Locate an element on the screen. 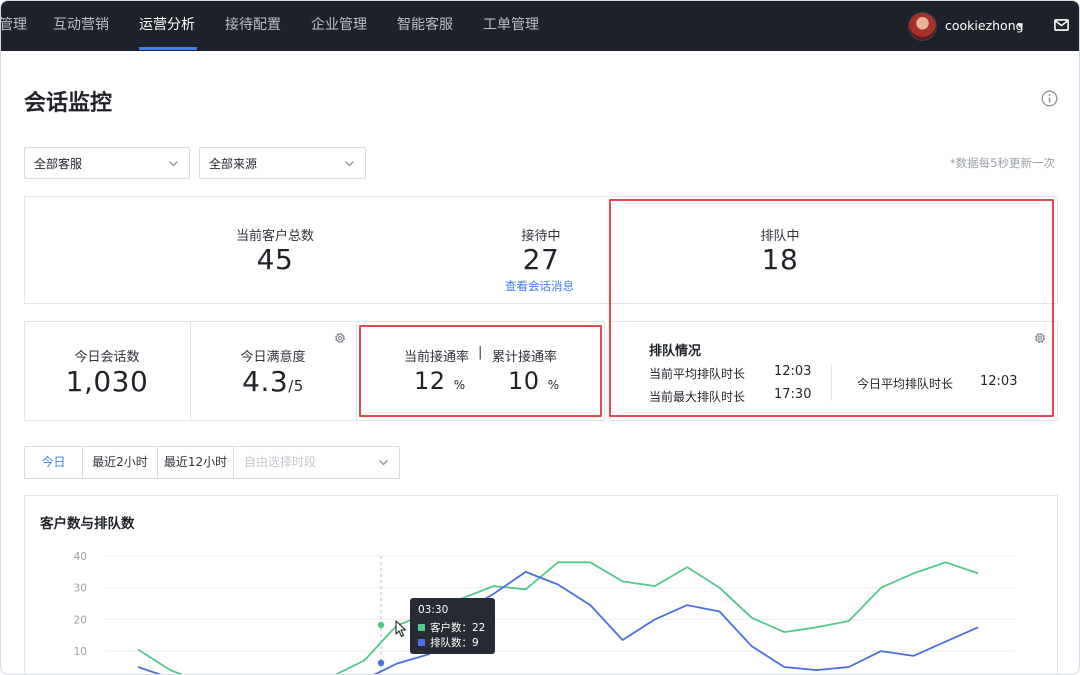  satisfaction-unit: /5 is located at coordinates (296, 386).